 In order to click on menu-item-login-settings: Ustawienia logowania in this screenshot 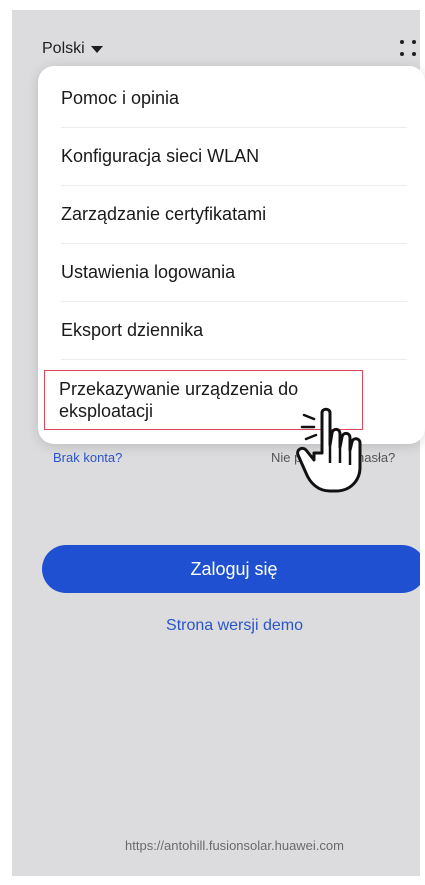, I will do `click(234, 273)`.